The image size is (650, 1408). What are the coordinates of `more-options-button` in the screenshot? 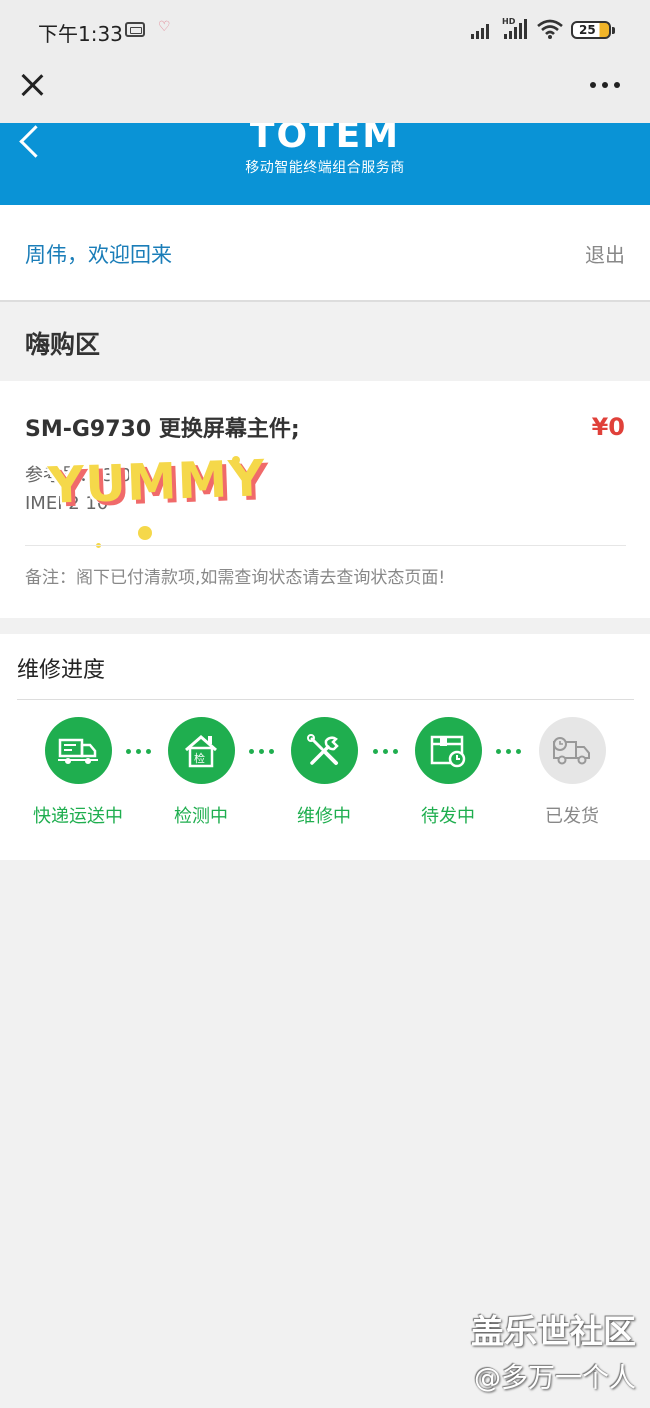 It's located at (605, 85).